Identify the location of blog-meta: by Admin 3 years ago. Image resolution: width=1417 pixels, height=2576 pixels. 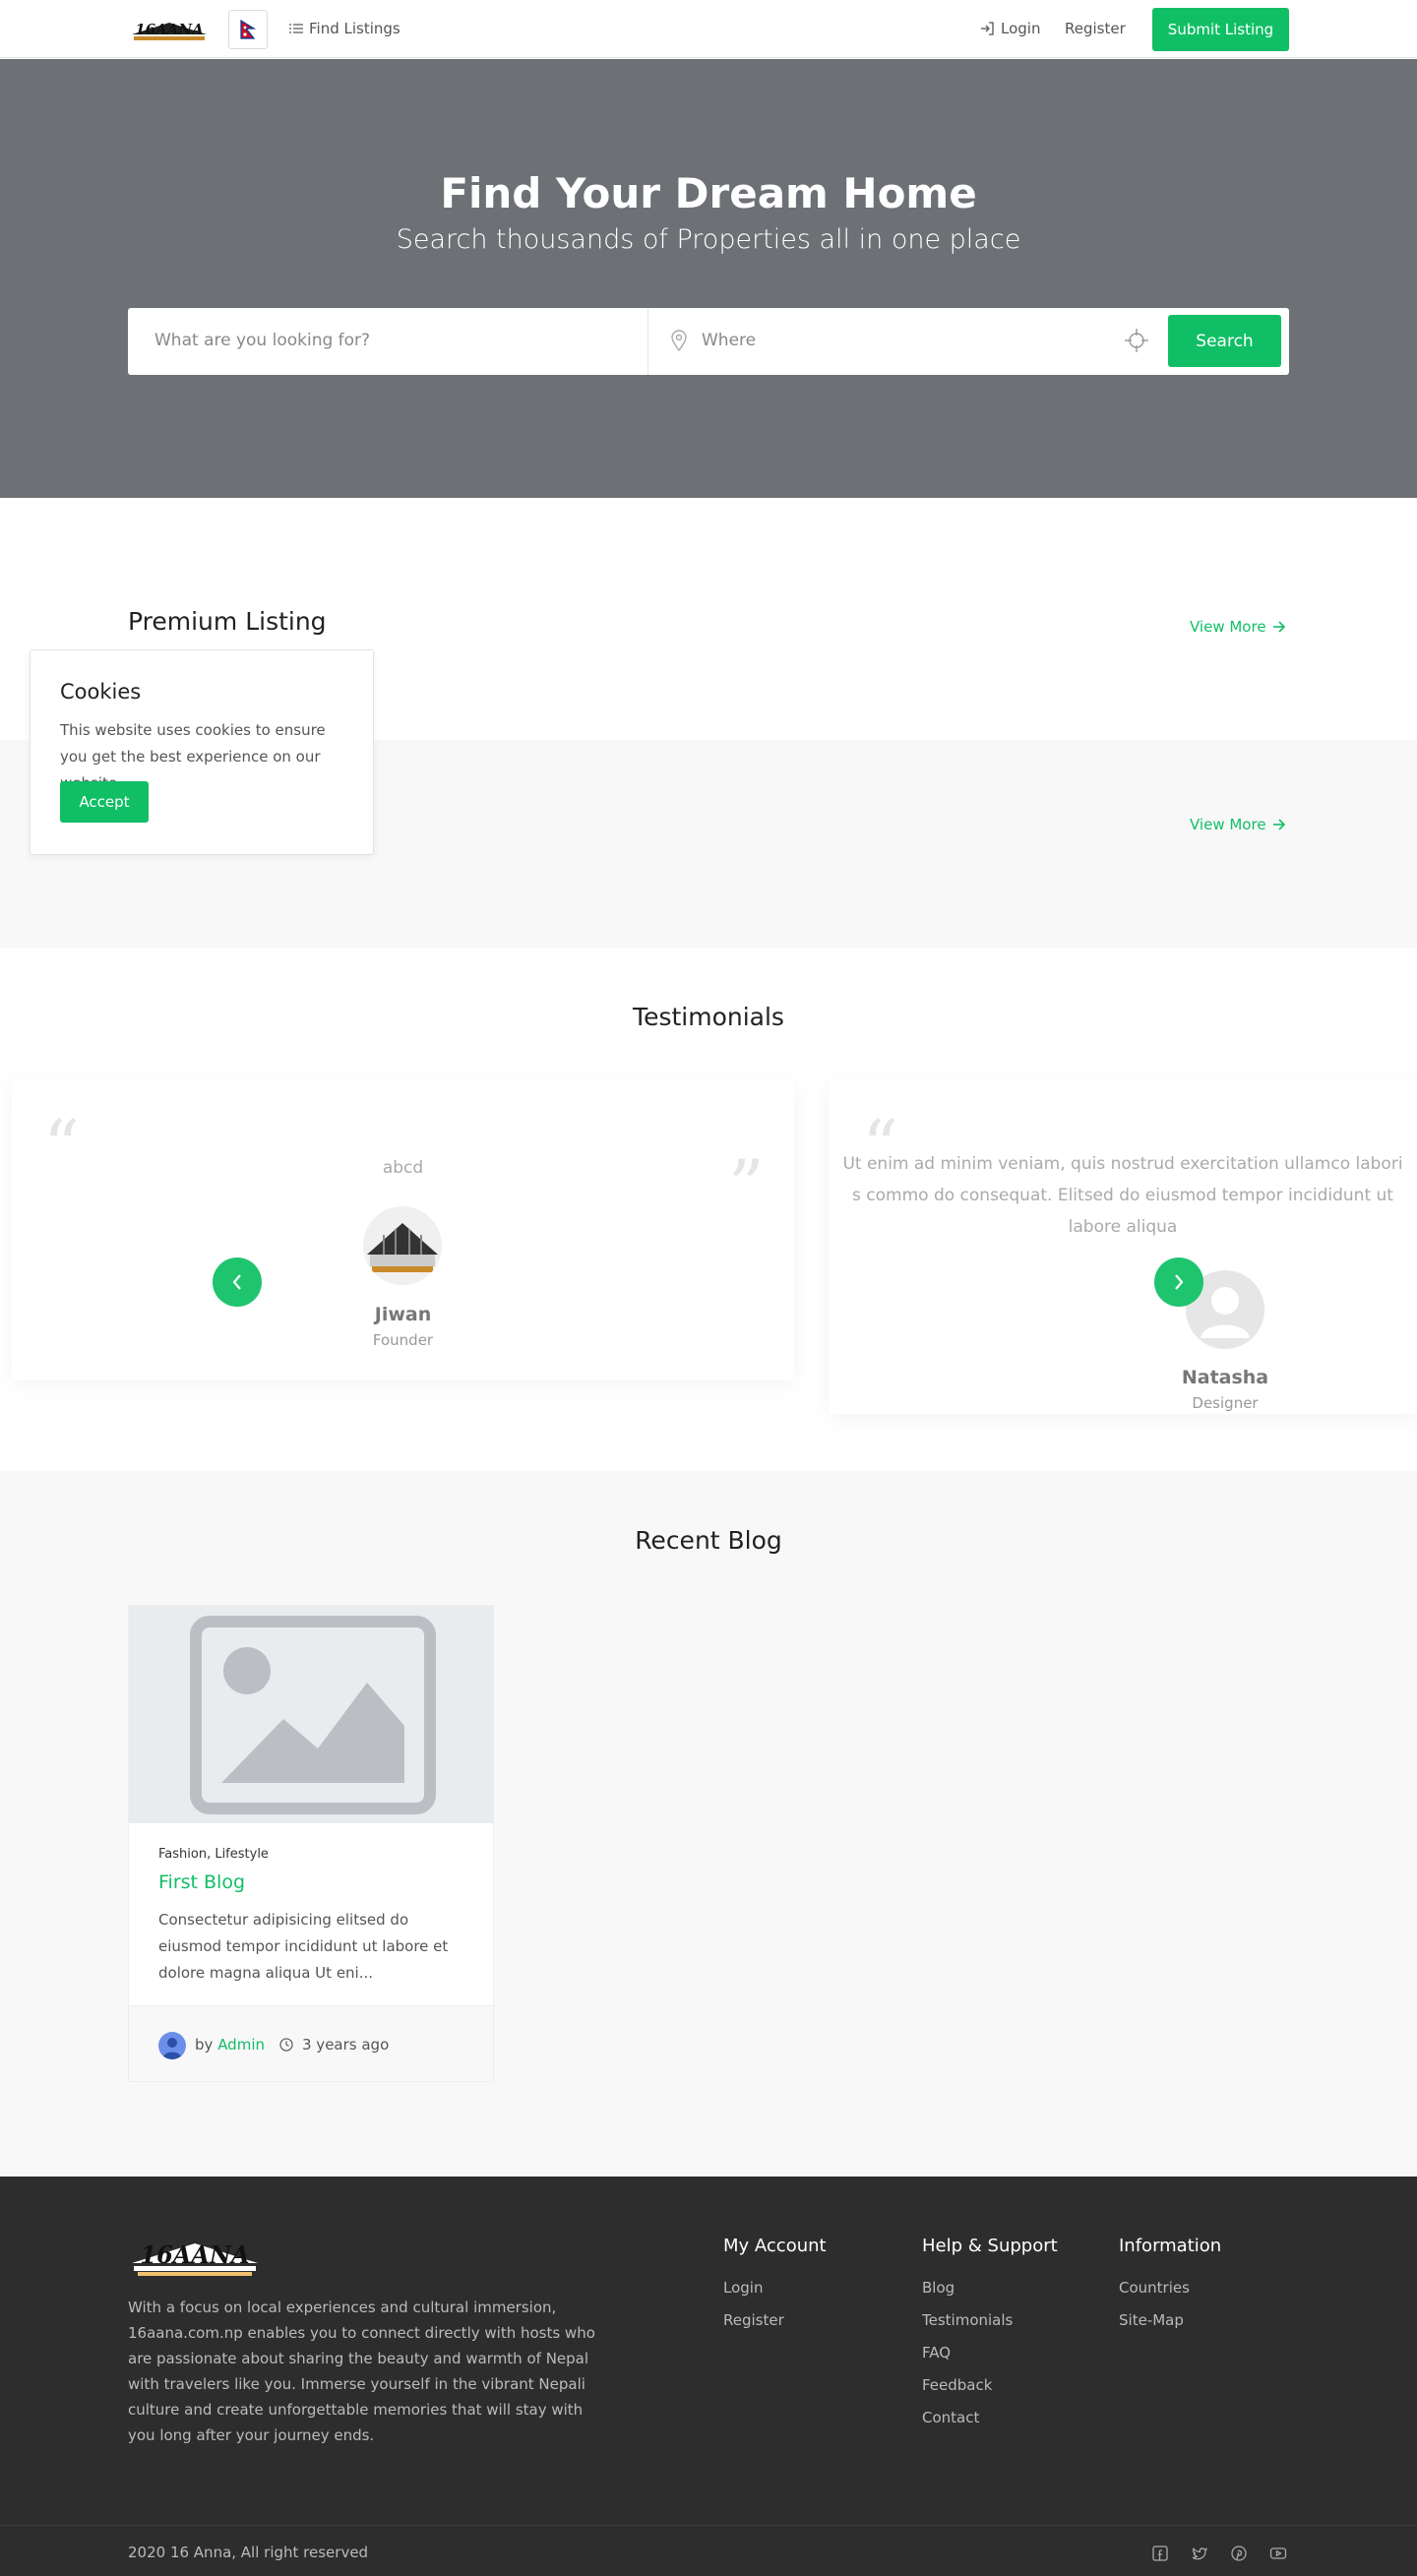
(311, 2043).